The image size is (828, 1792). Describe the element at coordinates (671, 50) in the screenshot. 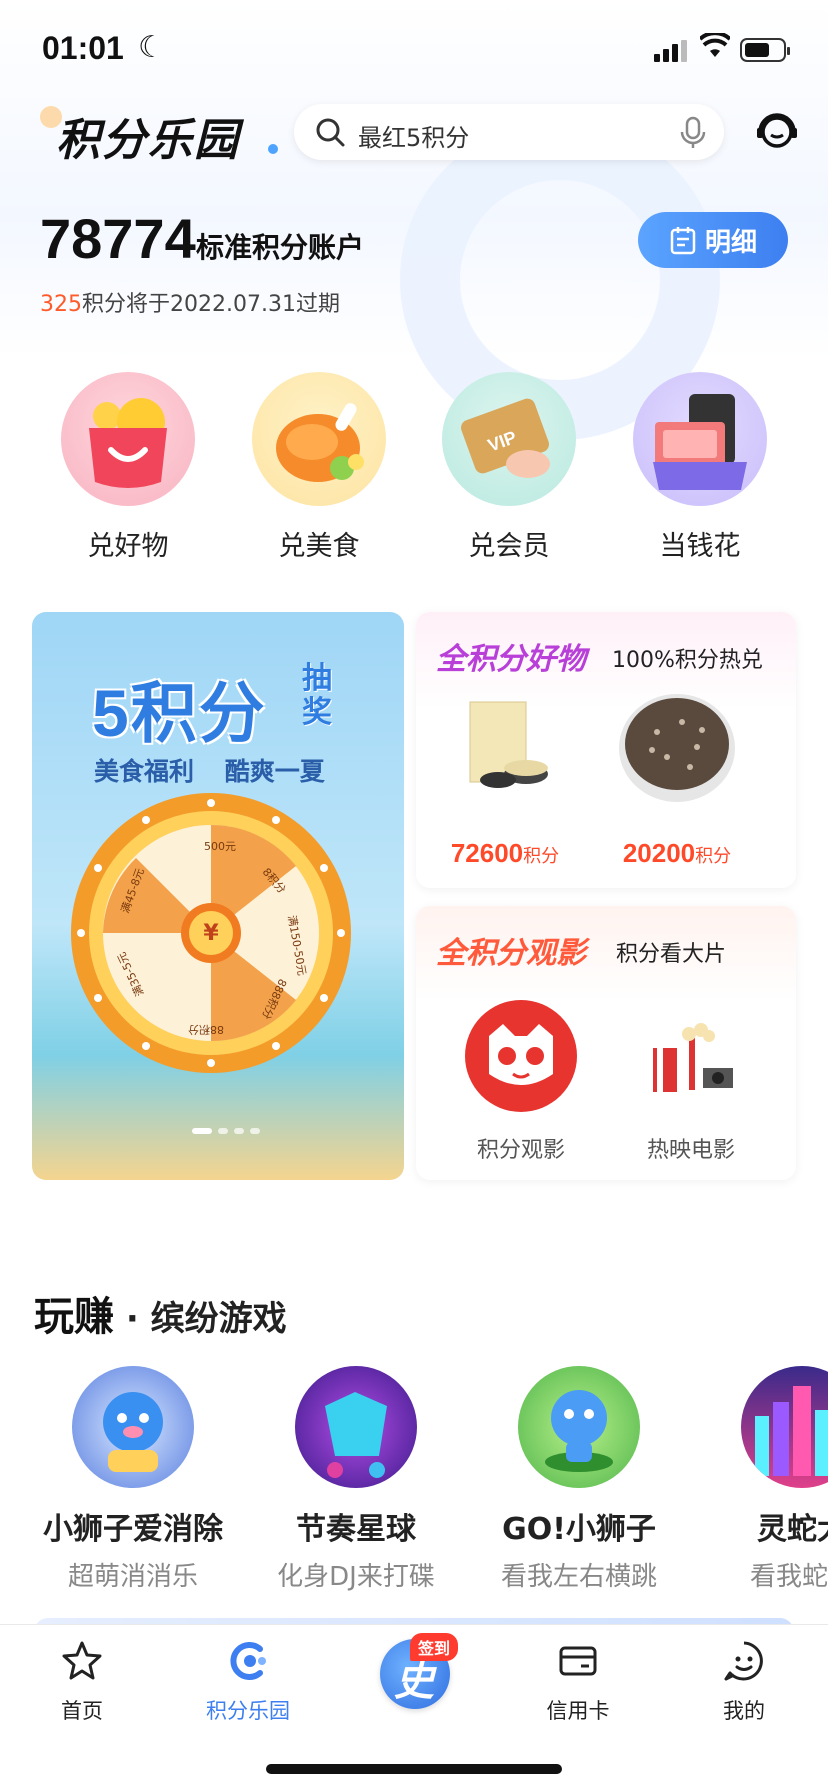

I see `signal-icon` at that location.